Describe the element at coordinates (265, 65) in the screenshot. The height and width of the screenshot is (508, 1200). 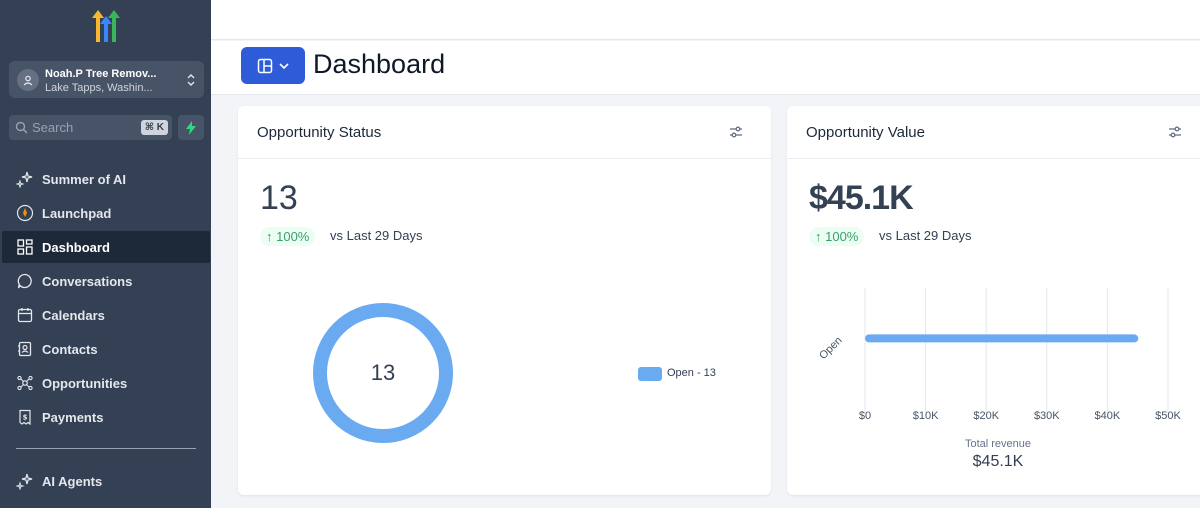
I see `layout-panel-icon` at that location.